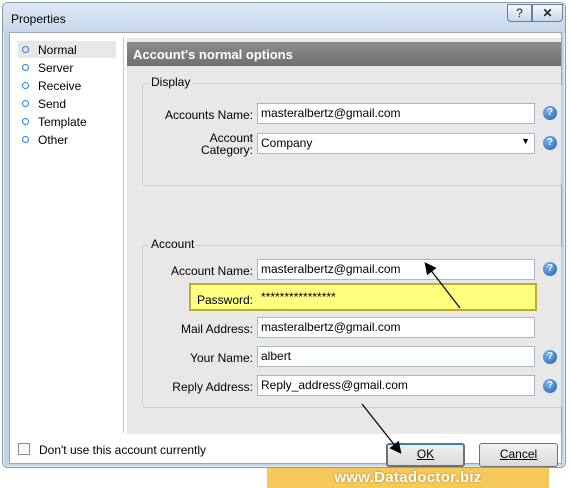 This screenshot has height=488, width=571. I want to click on cancel-button: Cancel, so click(518, 455).